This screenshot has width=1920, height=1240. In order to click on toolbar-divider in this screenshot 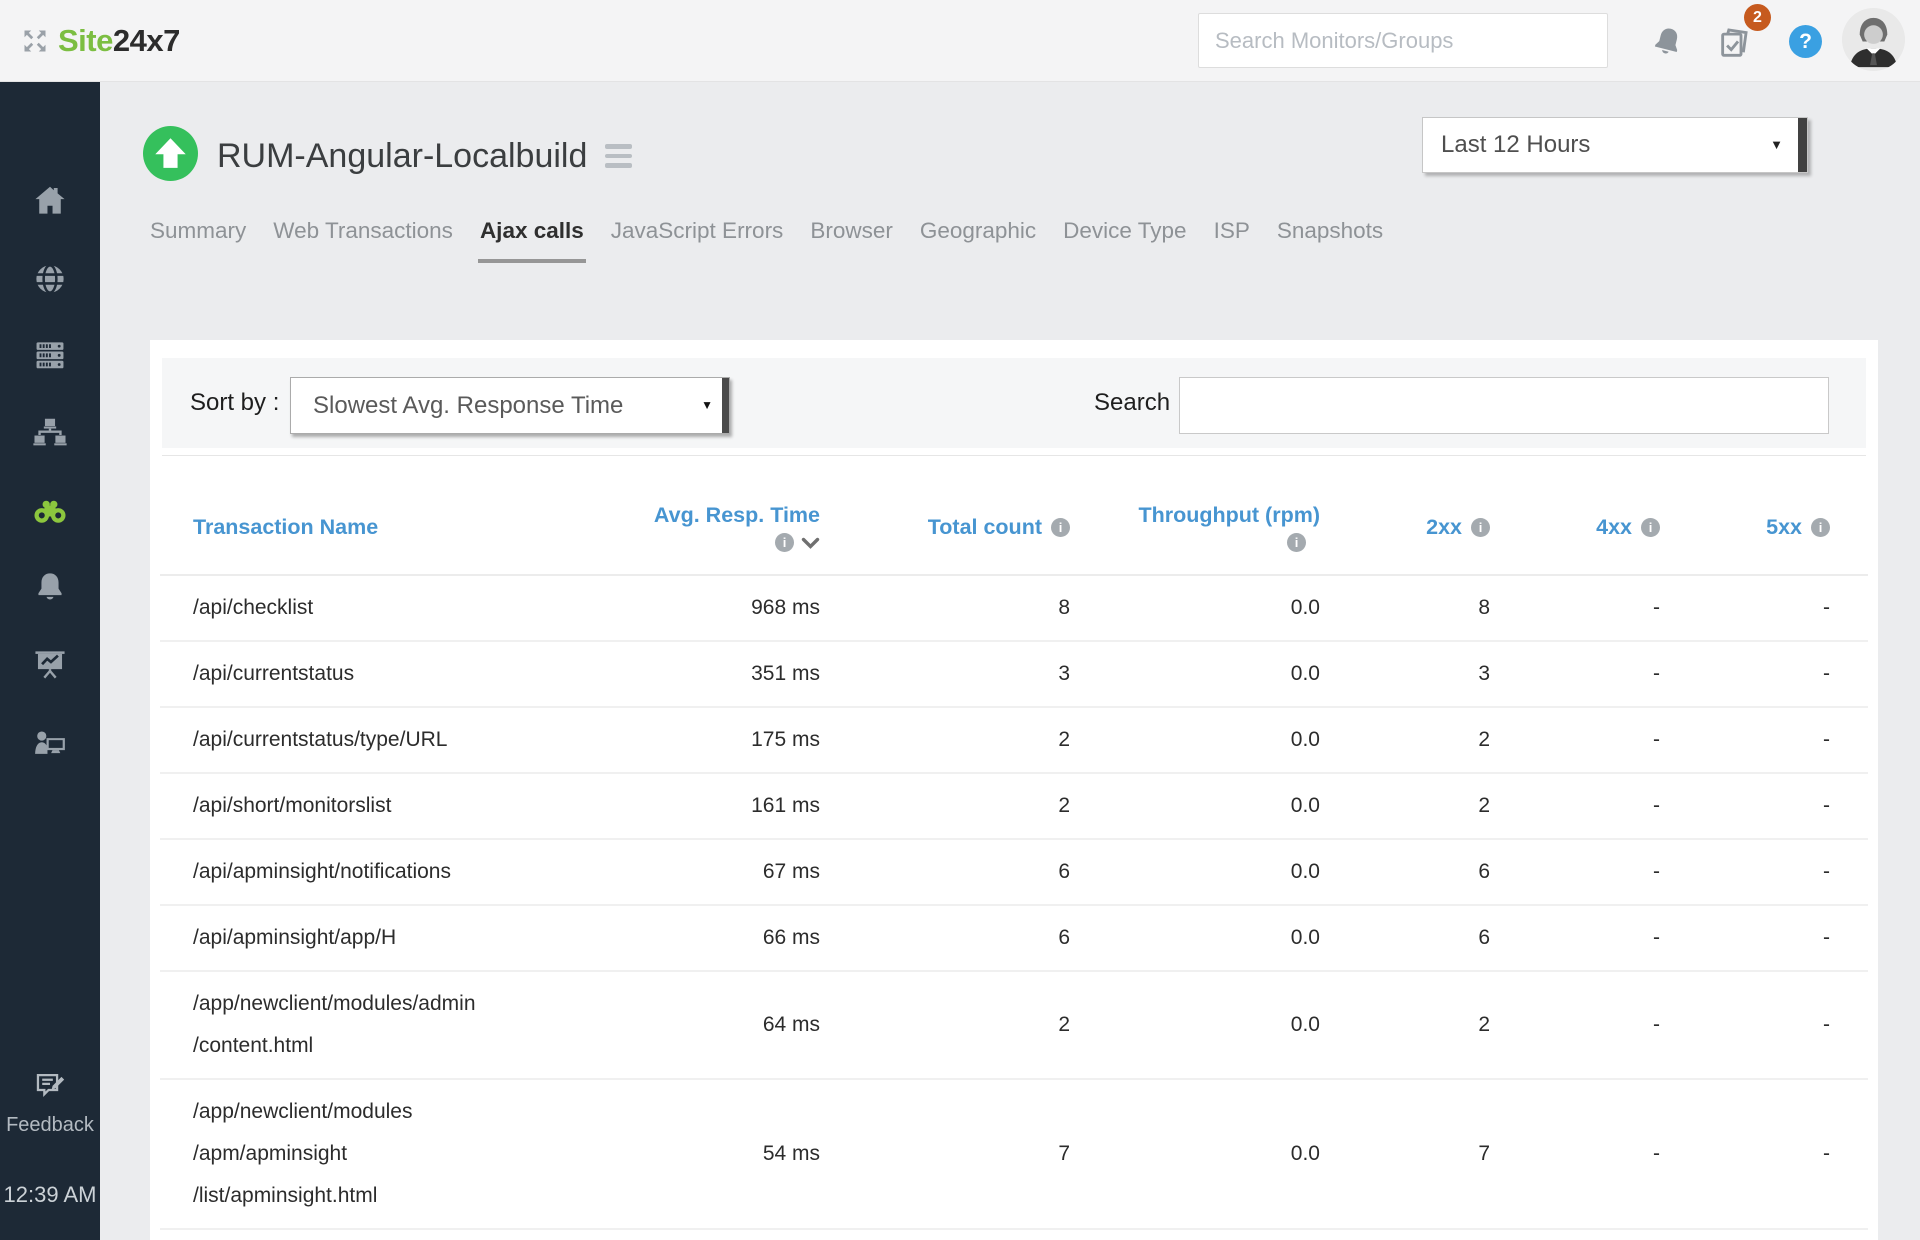, I will do `click(1014, 455)`.